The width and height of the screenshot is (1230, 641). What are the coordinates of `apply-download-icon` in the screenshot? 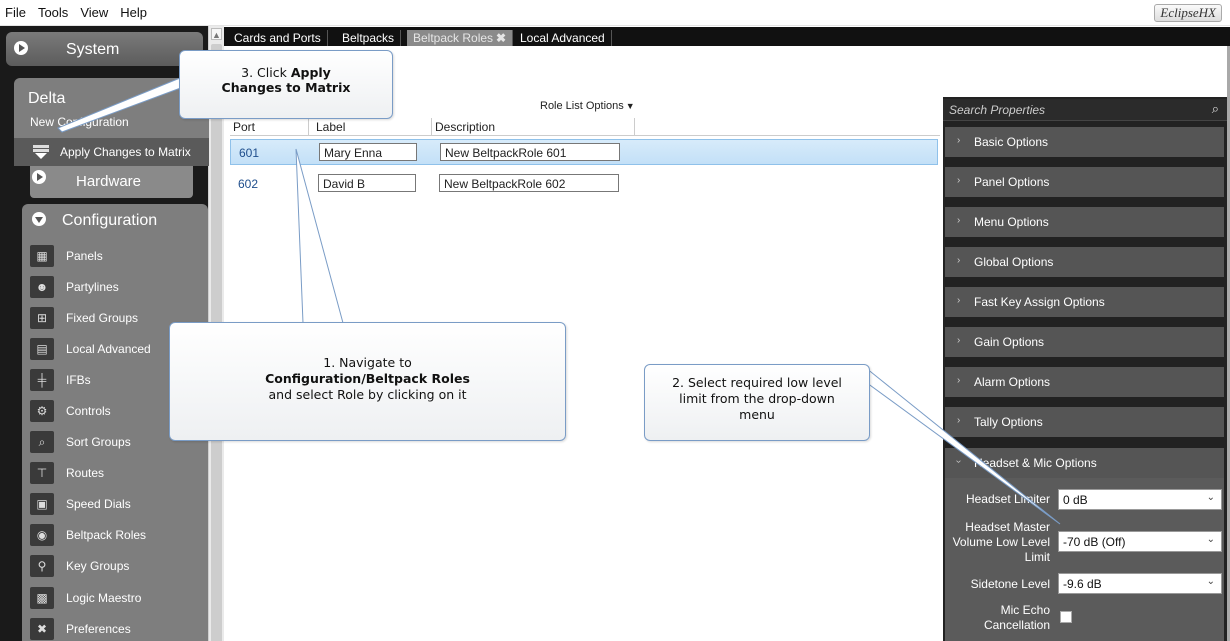 It's located at (41, 152).